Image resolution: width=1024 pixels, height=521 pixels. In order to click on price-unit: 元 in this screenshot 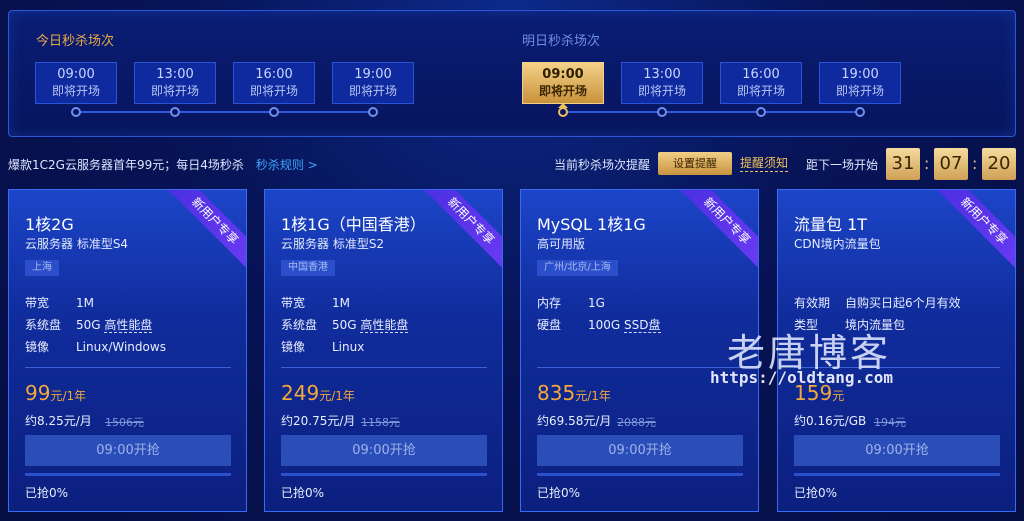, I will do `click(838, 396)`.